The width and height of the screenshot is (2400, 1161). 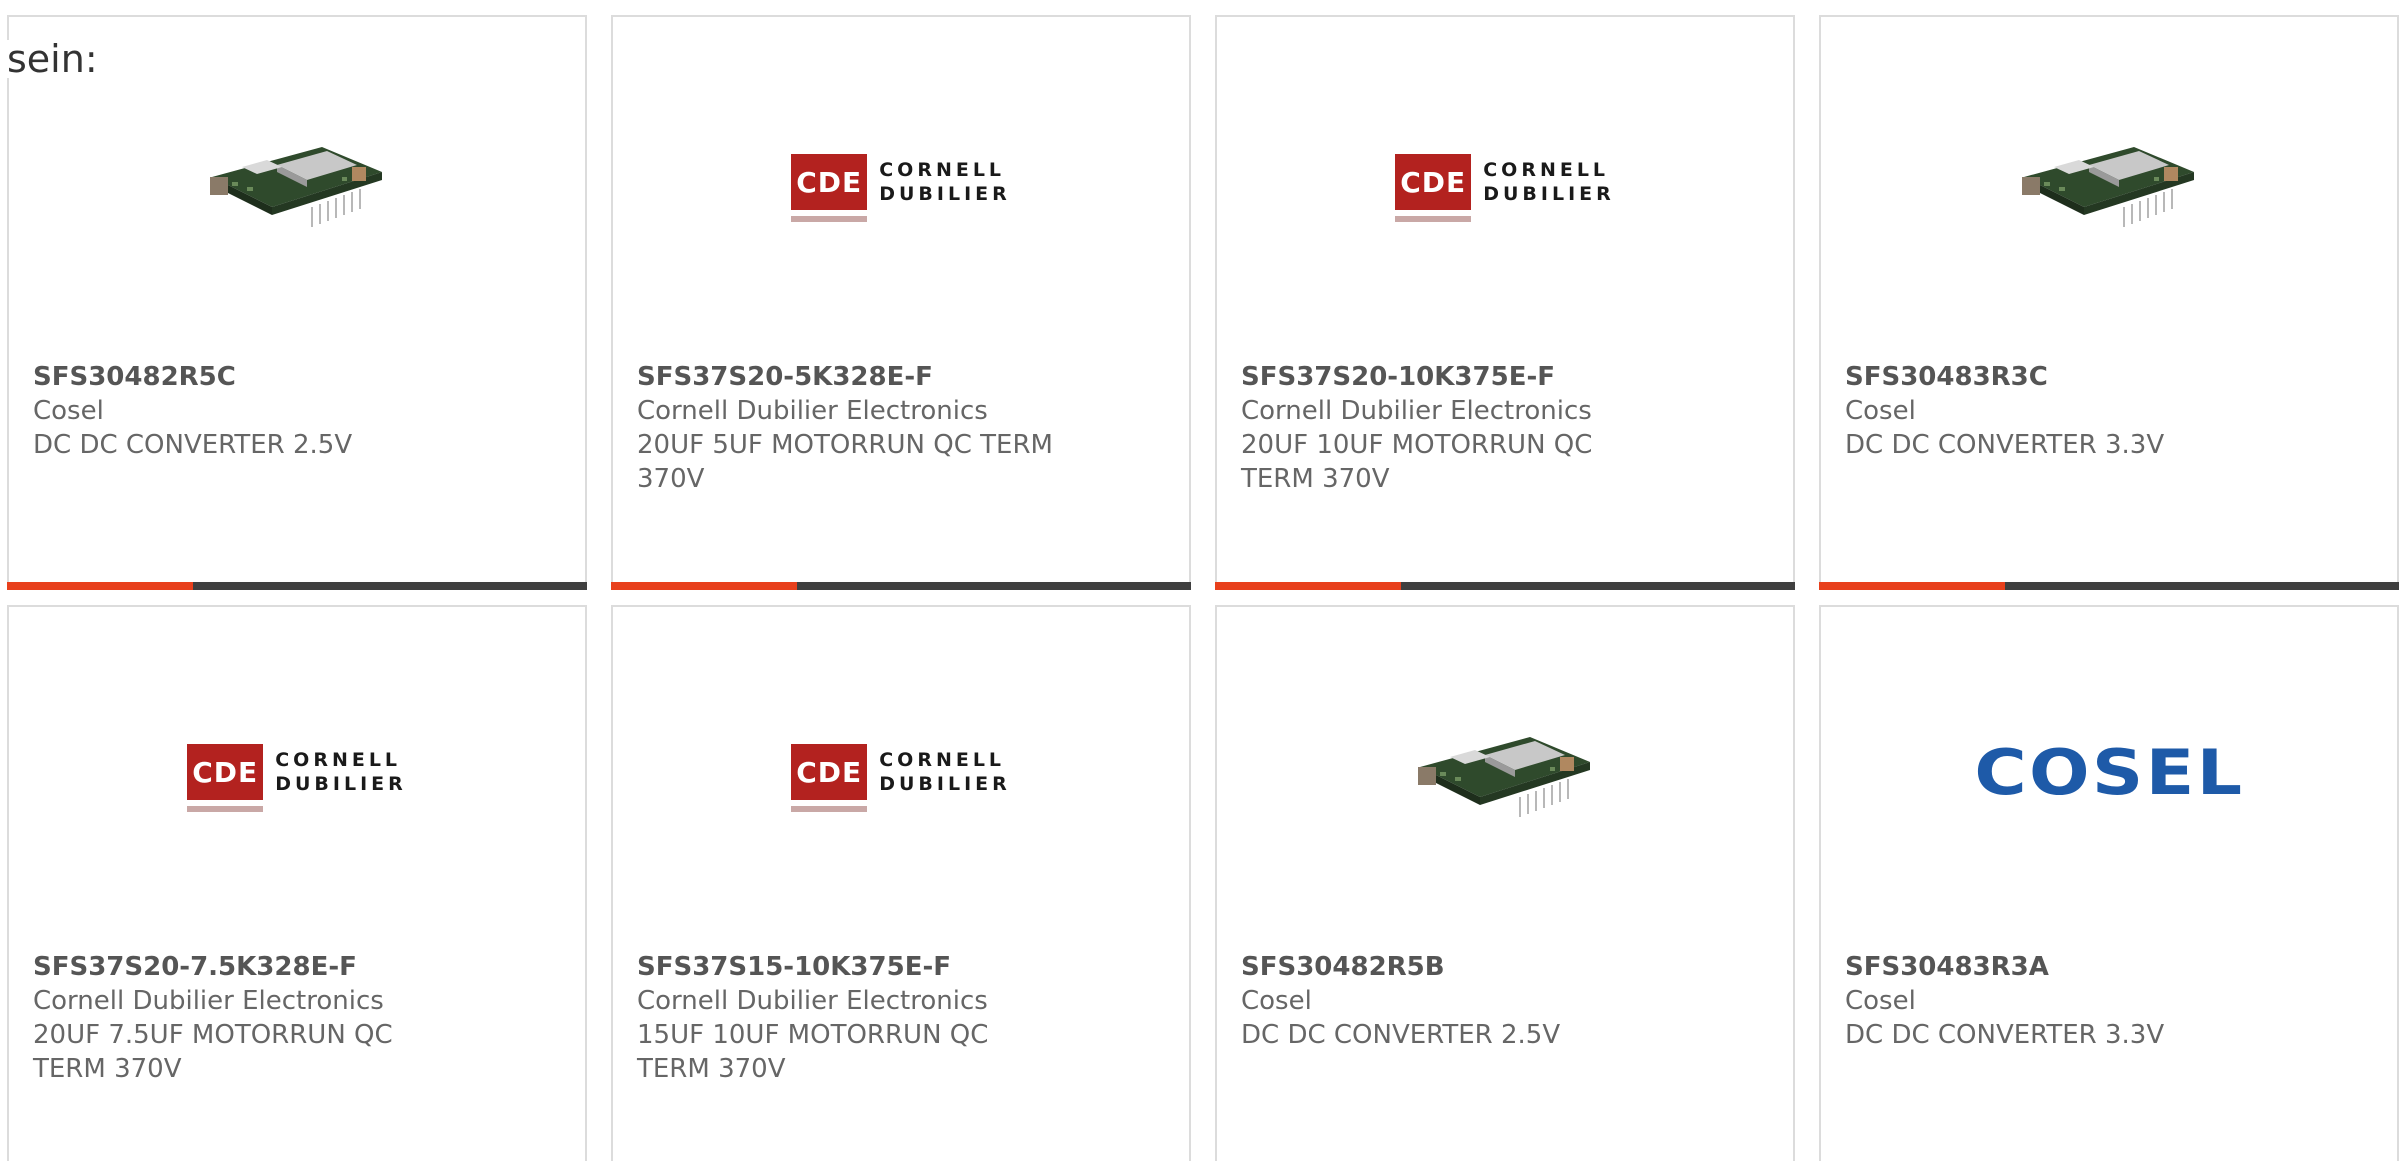 I want to click on intro-text: sein:, so click(x=52, y=59).